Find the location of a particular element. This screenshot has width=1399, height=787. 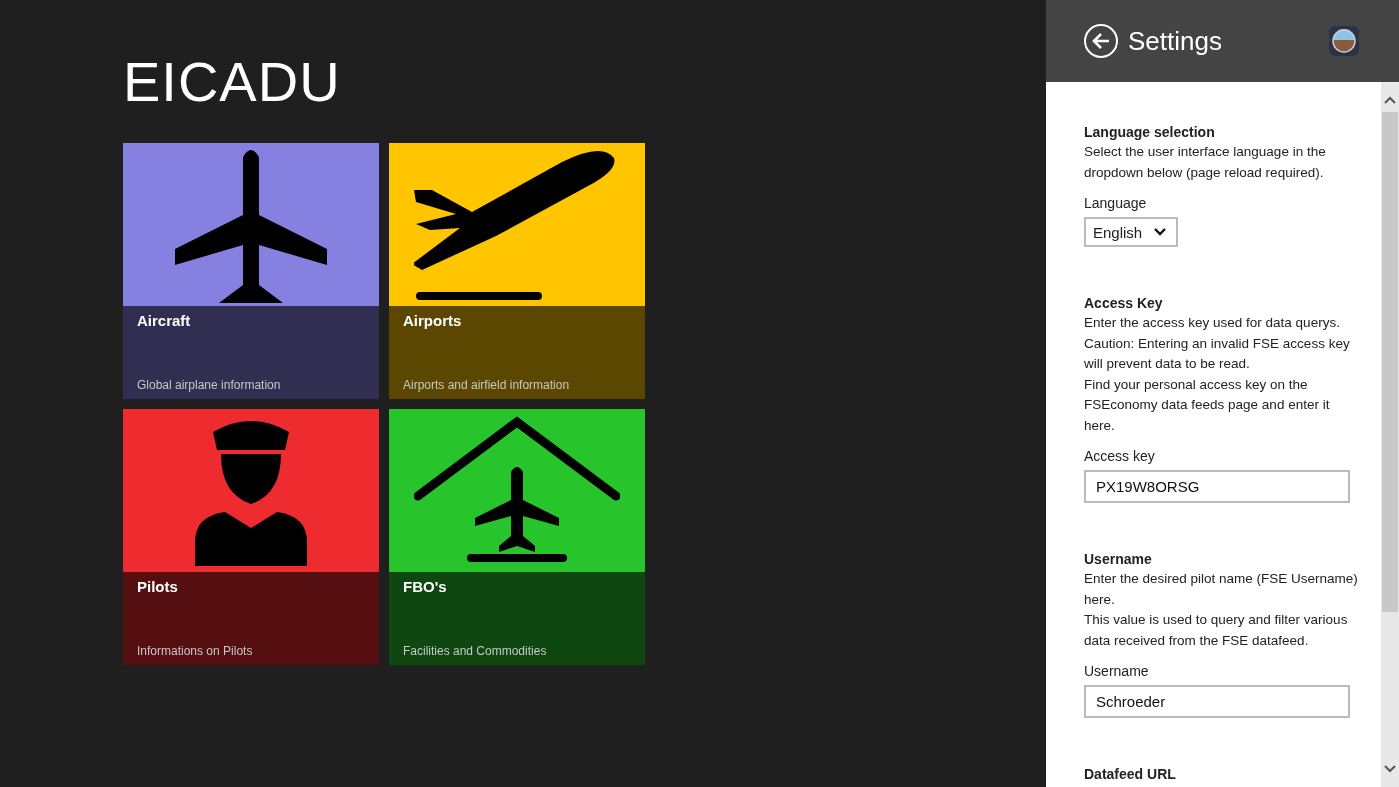

scrollbar is located at coordinates (1390, 434).